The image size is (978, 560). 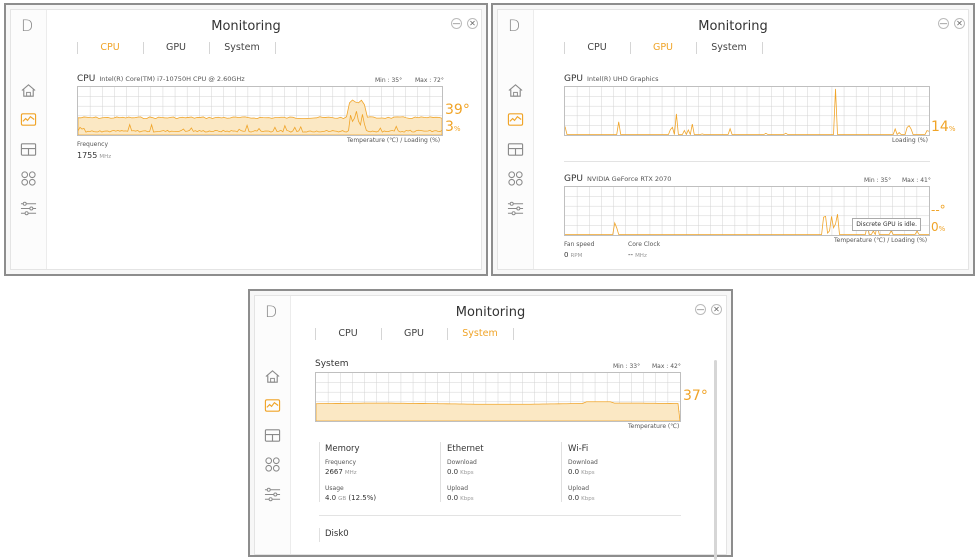 I want to click on wifi-download-readout: 0.0 Kbps, so click(x=581, y=472).